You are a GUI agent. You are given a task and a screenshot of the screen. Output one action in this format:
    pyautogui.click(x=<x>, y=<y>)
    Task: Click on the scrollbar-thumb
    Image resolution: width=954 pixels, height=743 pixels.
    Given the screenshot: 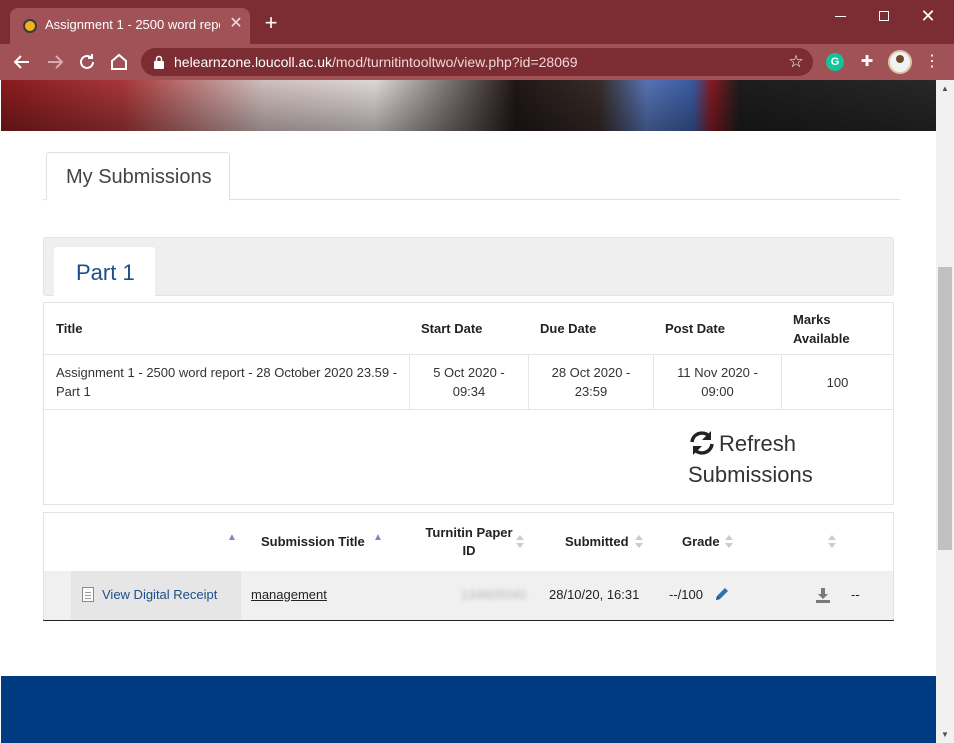 What is the action you would take?
    pyautogui.click(x=945, y=408)
    